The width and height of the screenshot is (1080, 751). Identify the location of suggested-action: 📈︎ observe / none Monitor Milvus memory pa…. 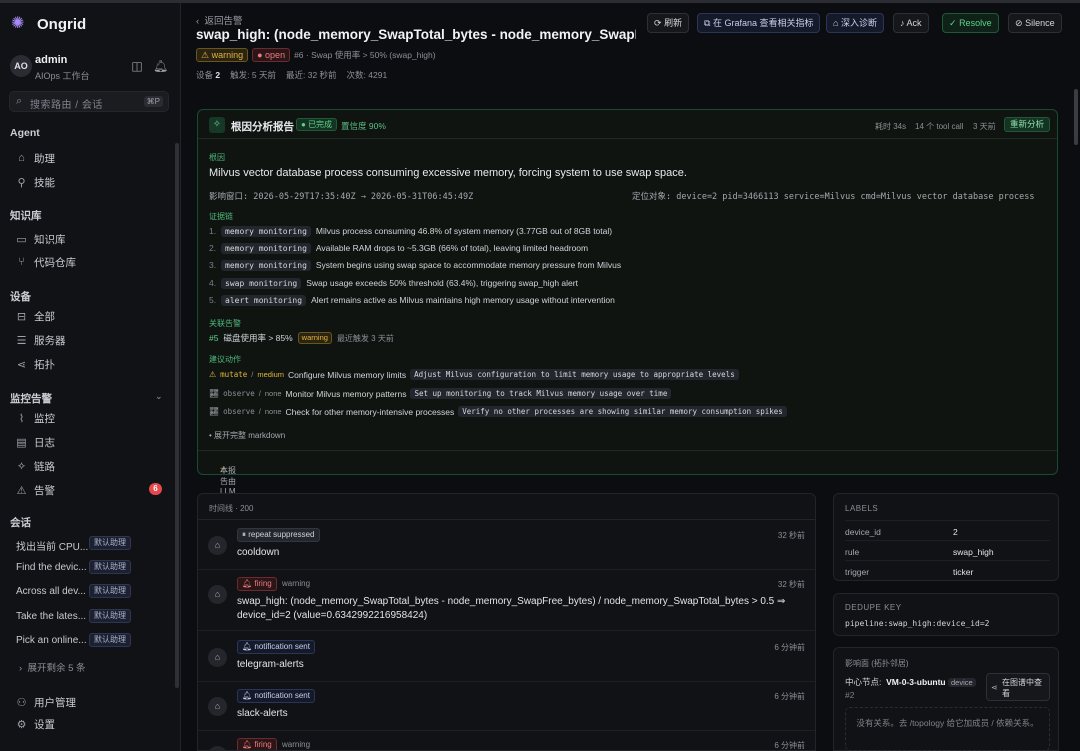
(442, 393).